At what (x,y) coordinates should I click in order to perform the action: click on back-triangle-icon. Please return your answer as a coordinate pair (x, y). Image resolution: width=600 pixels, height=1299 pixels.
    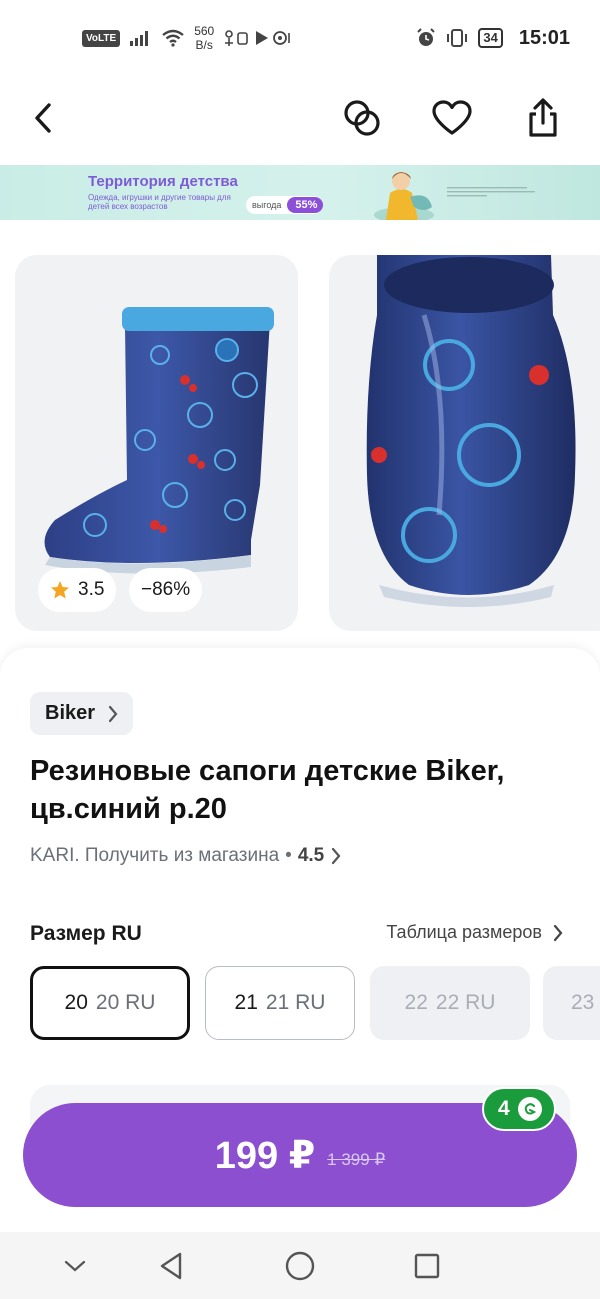
    Looking at the image, I should click on (171, 1266).